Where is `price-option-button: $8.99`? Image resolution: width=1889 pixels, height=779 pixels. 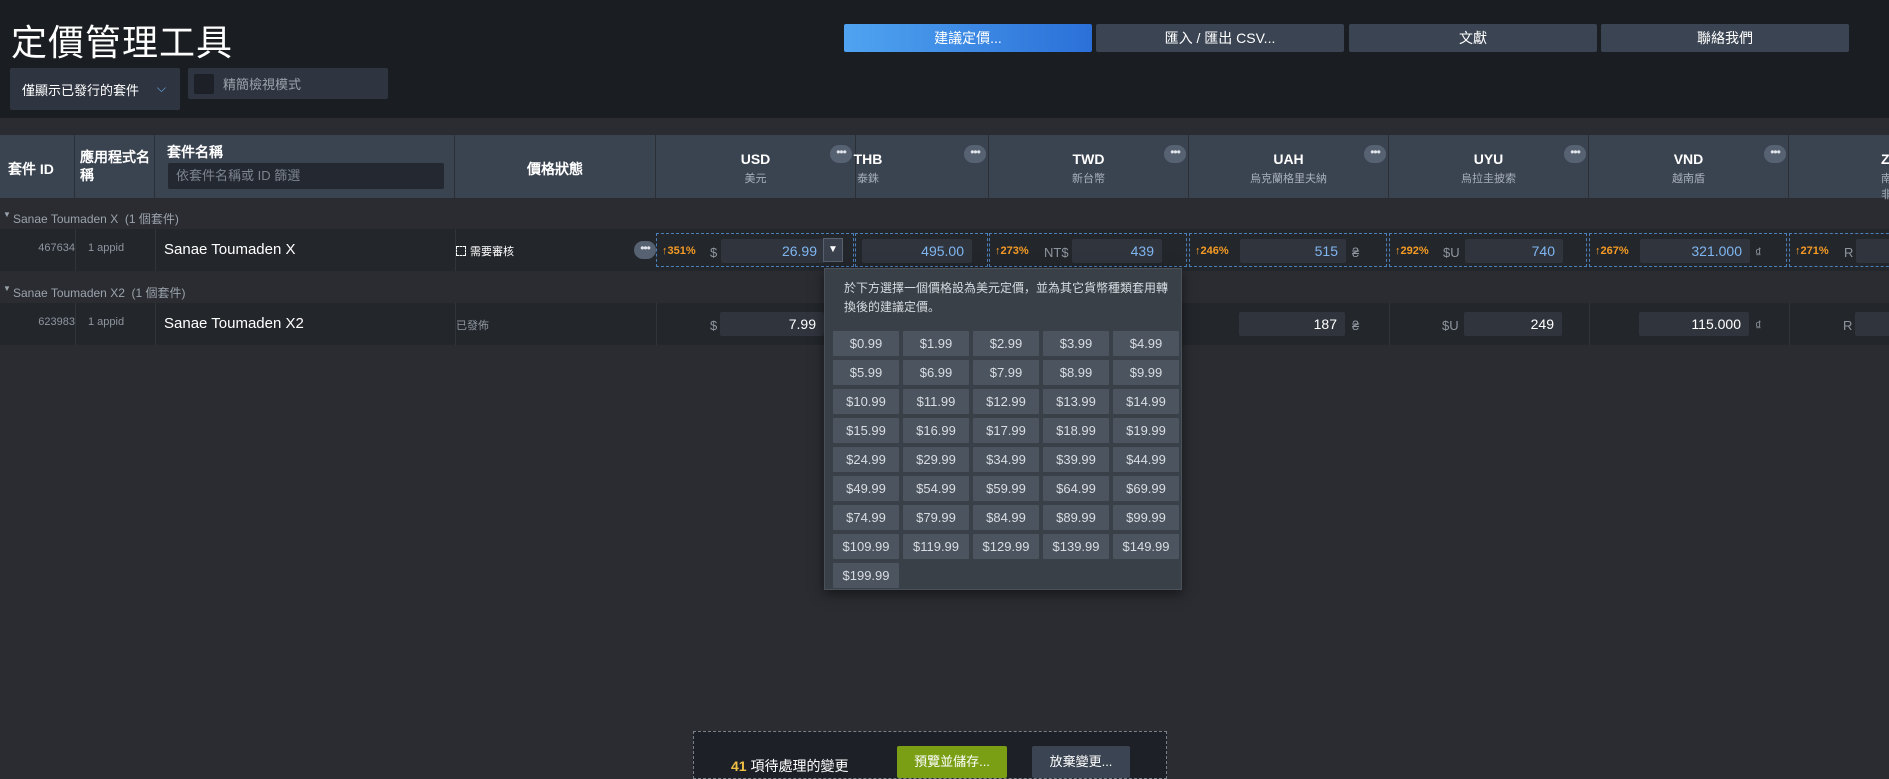 price-option-button: $8.99 is located at coordinates (1076, 372).